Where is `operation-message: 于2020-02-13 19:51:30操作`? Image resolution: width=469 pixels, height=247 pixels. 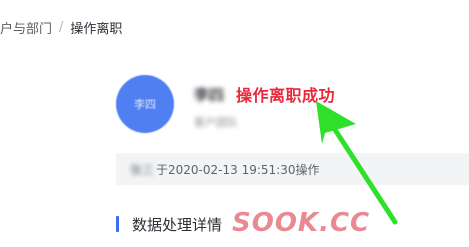
operation-message: 于2020-02-13 19:51:30操作 is located at coordinates (238, 169).